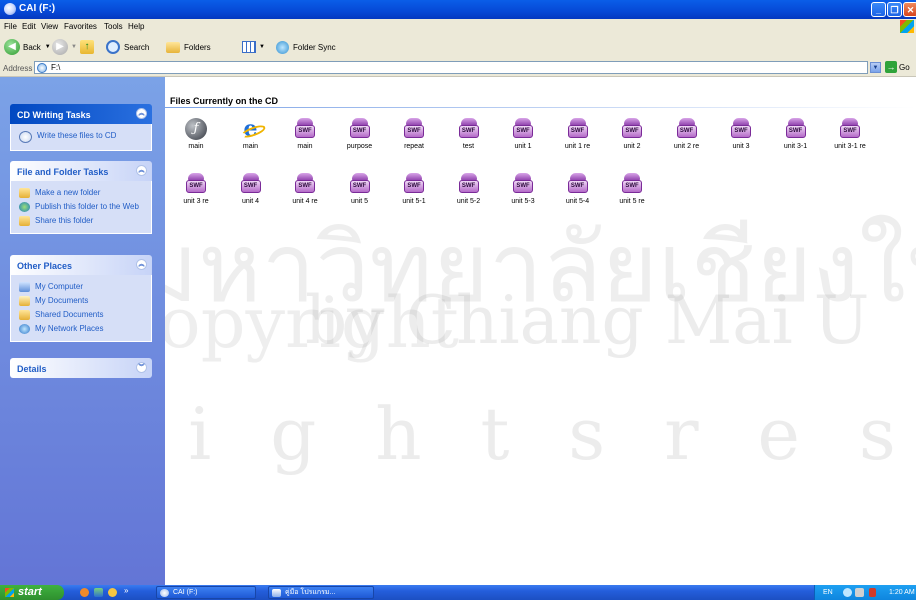 The height and width of the screenshot is (600, 916). I want to click on menu-favorites: Favorites, so click(80, 26).